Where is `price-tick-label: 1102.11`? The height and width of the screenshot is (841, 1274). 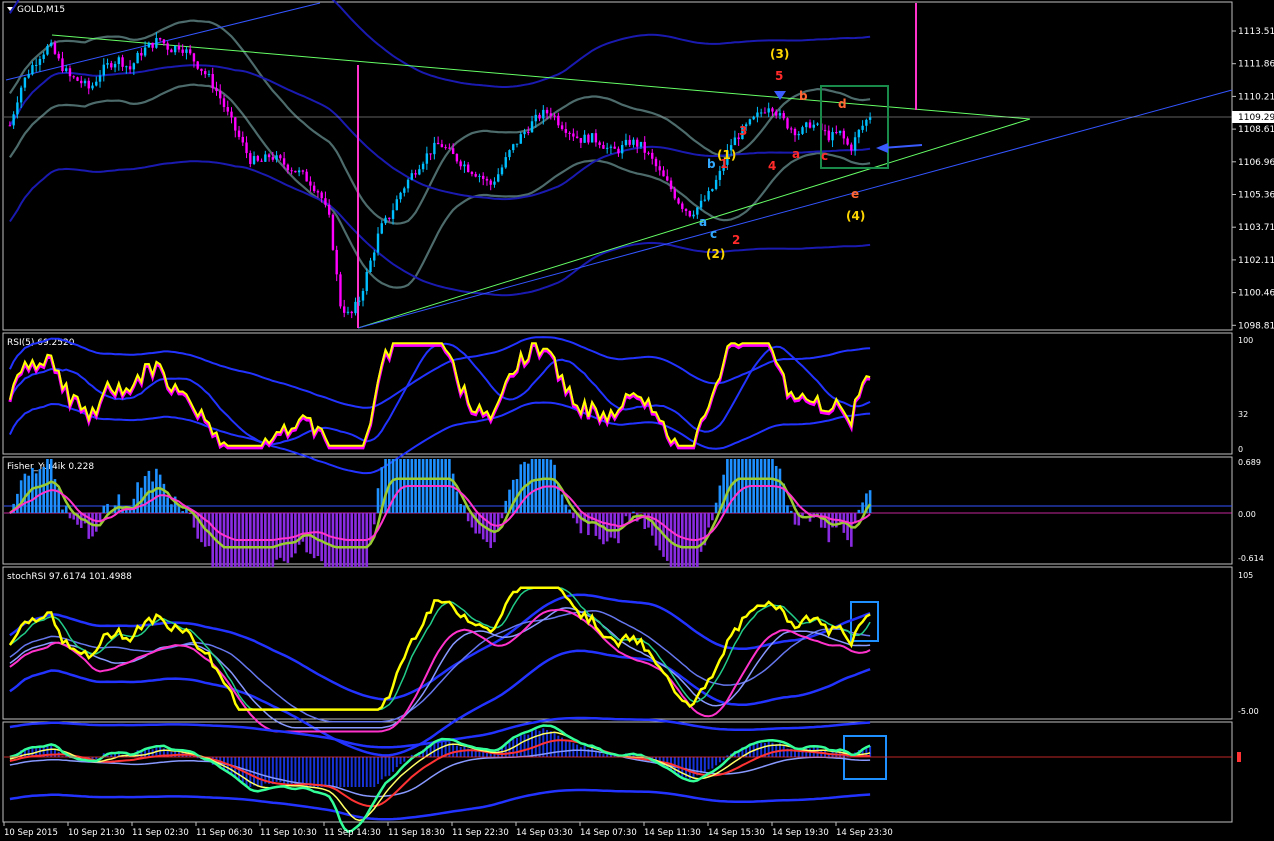
price-tick-label: 1102.11 is located at coordinates (1256, 261).